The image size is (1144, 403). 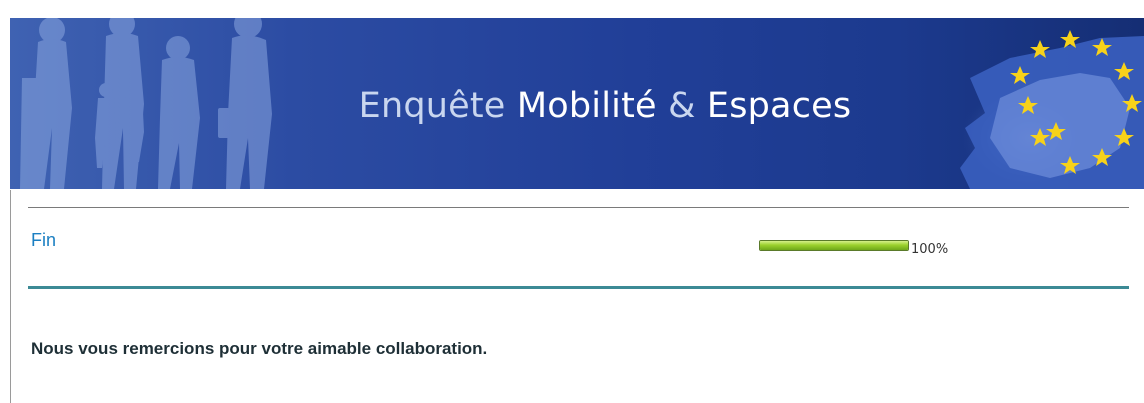 I want to click on section-top-divider, so click(x=578, y=207).